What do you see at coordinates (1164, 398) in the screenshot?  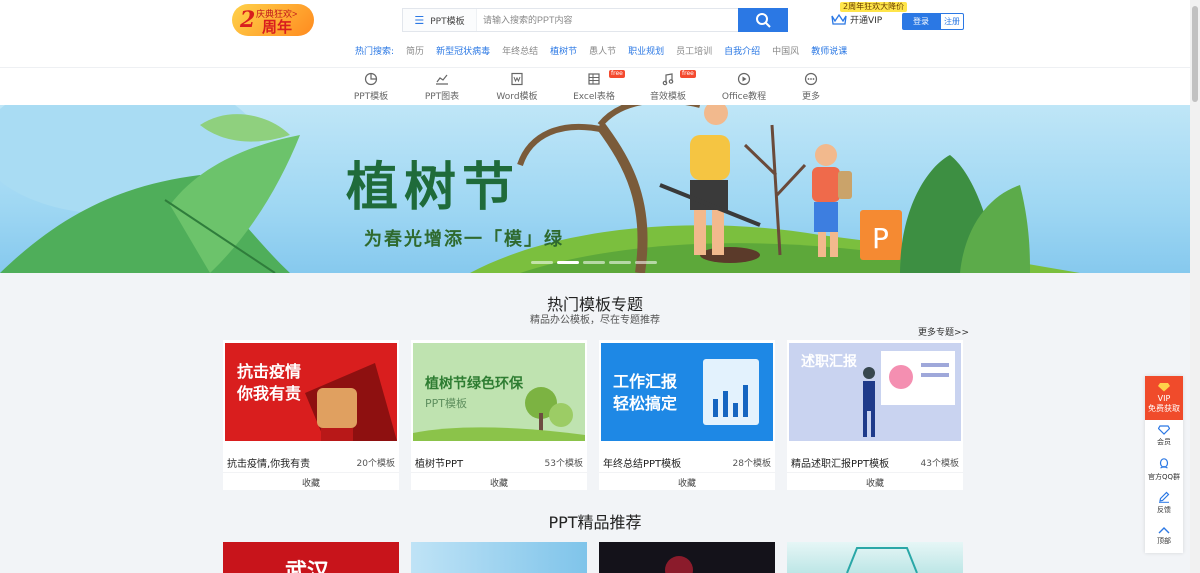 I see `free-vip-button: VIP 免费获取` at bounding box center [1164, 398].